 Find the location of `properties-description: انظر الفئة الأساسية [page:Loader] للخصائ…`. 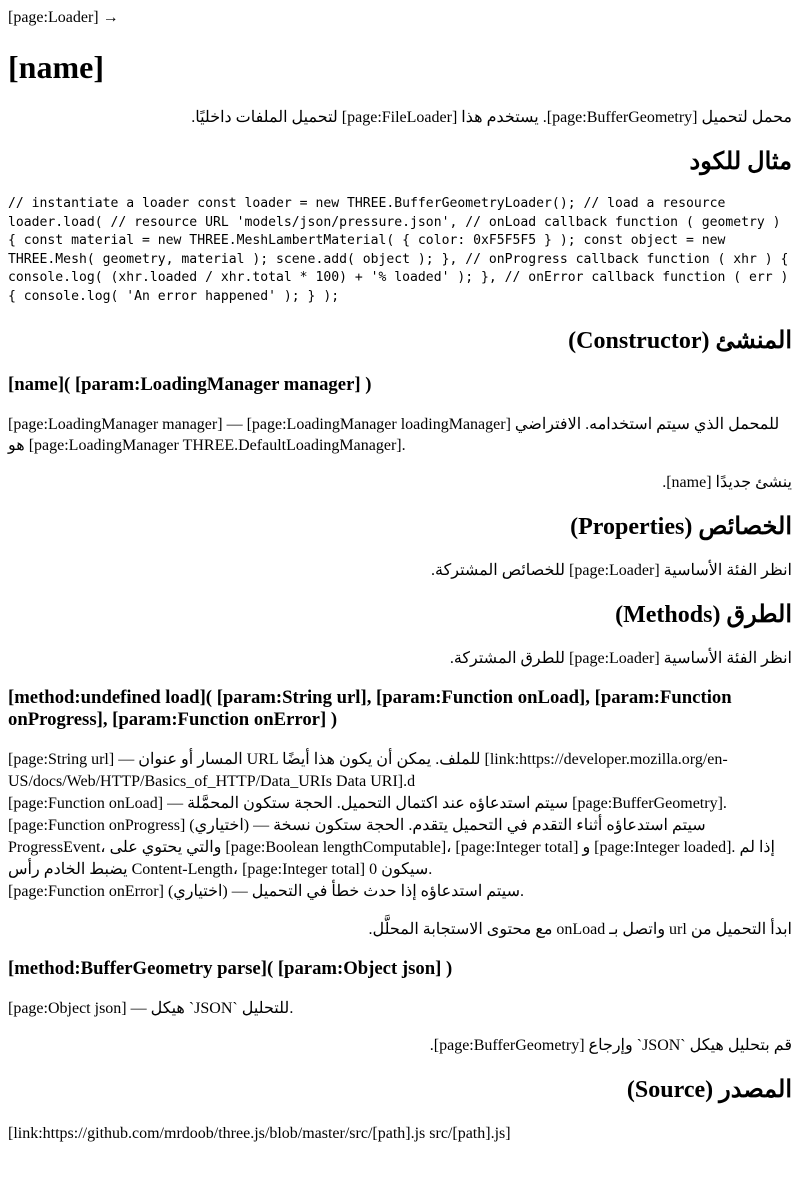

properties-description: انظر الفئة الأساسية [page:Loader] للخصائ… is located at coordinates (611, 570).